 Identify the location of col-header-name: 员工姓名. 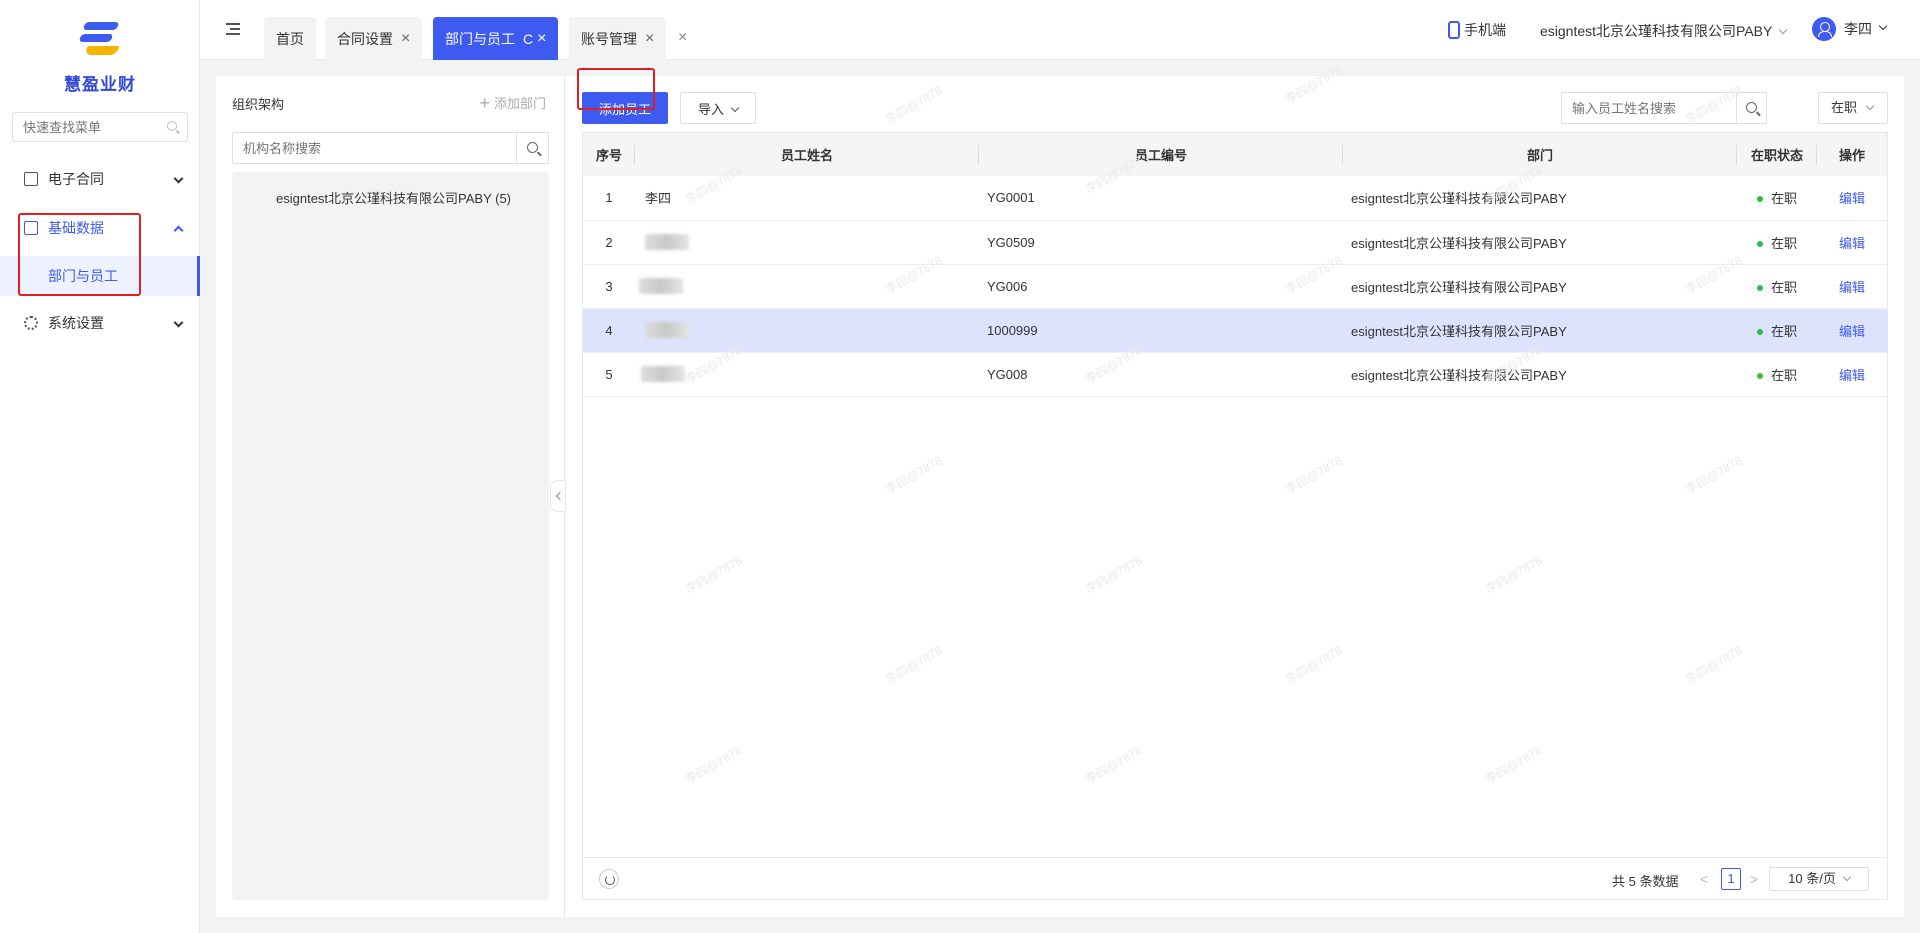
(807, 154).